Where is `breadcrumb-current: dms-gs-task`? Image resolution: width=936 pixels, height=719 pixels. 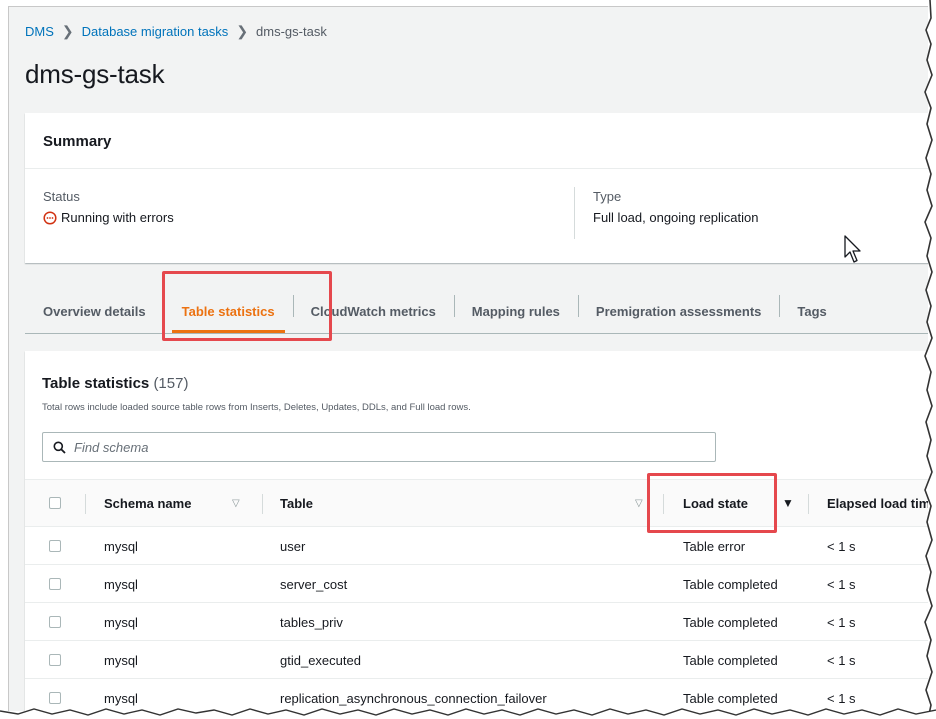 breadcrumb-current: dms-gs-task is located at coordinates (291, 31).